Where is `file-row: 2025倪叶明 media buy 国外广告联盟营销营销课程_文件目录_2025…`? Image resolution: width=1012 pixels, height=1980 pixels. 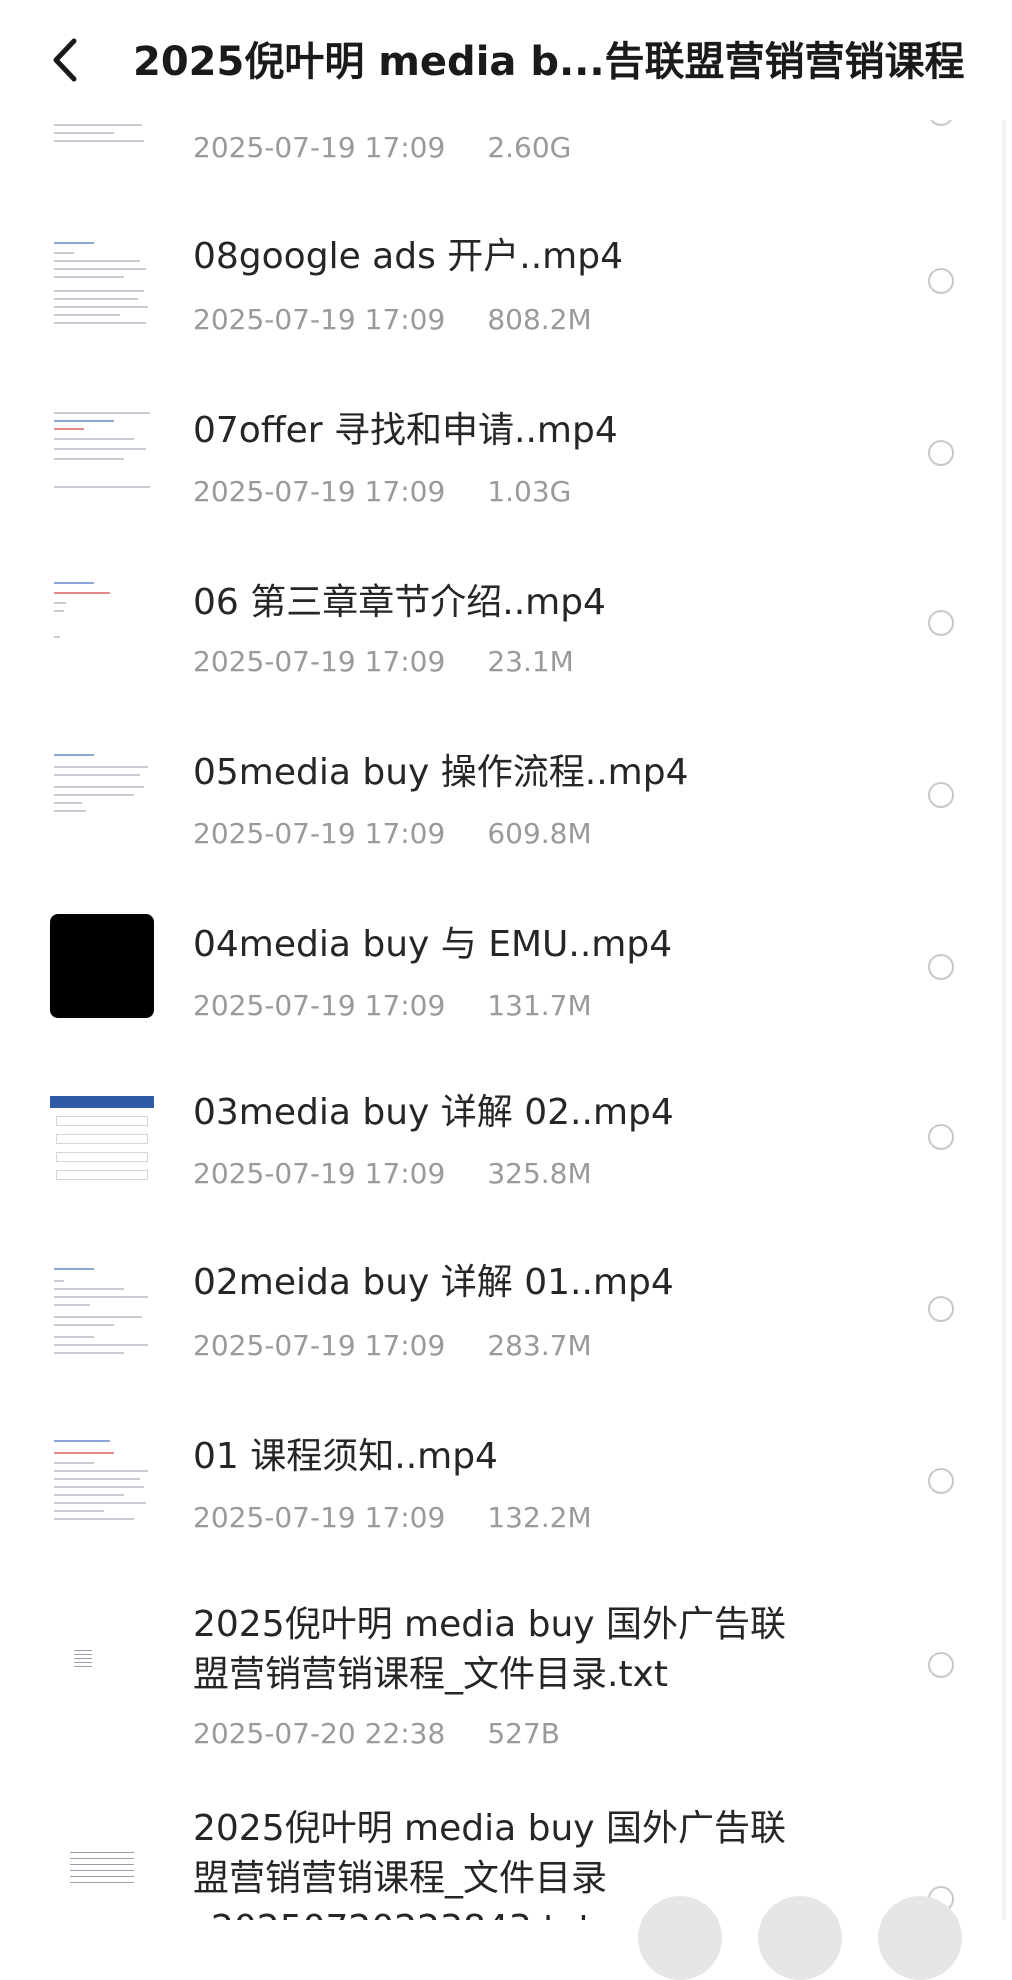 file-row: 2025倪叶明 media buy 国外广告联盟营销营销课程_文件目录_2025… is located at coordinates (506, 1860).